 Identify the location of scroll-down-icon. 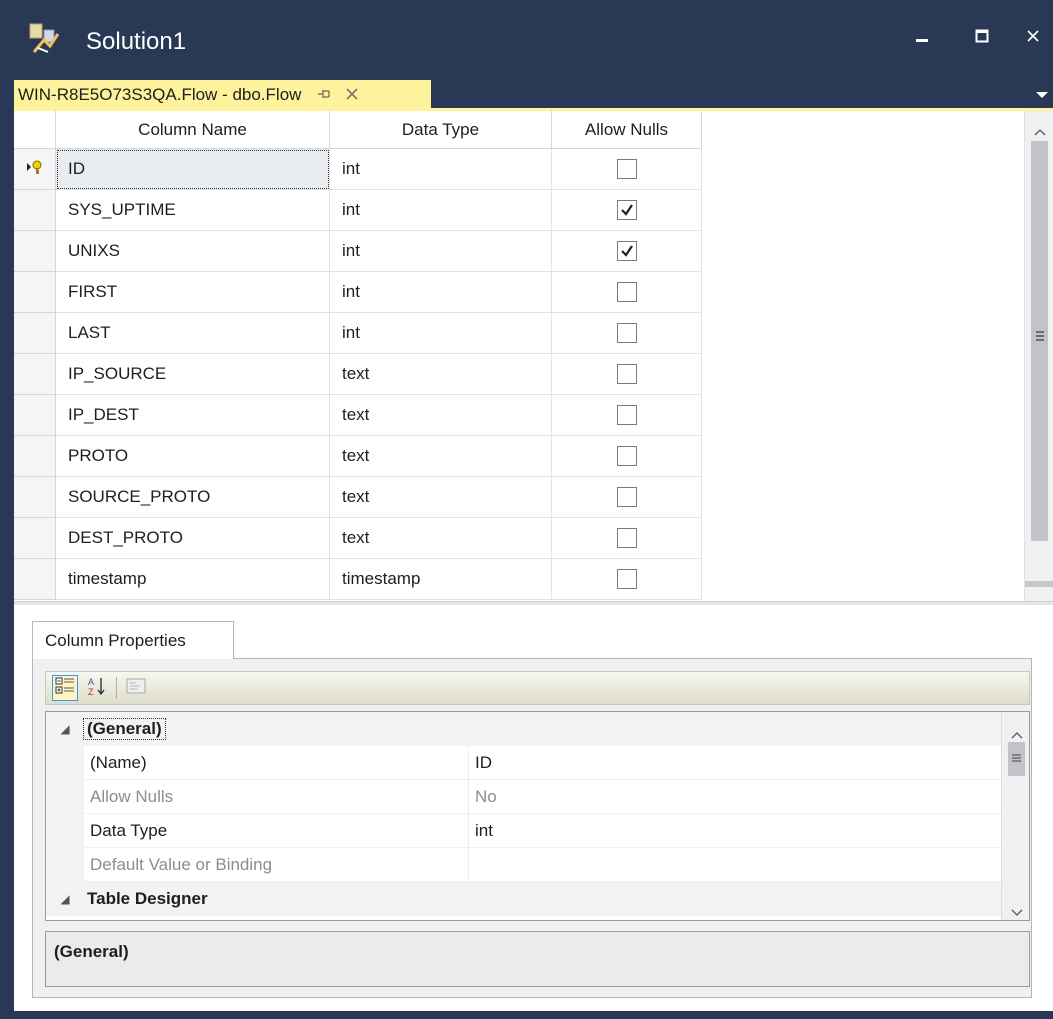
(1017, 911).